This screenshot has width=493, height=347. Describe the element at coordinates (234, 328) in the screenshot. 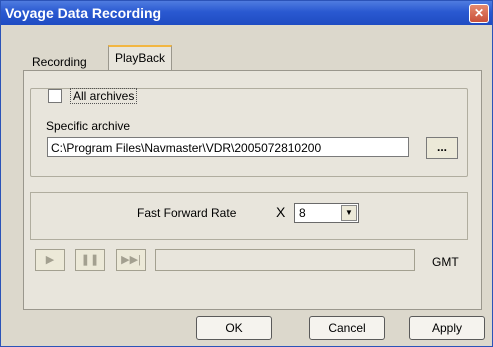

I see `ok-button: OK` at that location.